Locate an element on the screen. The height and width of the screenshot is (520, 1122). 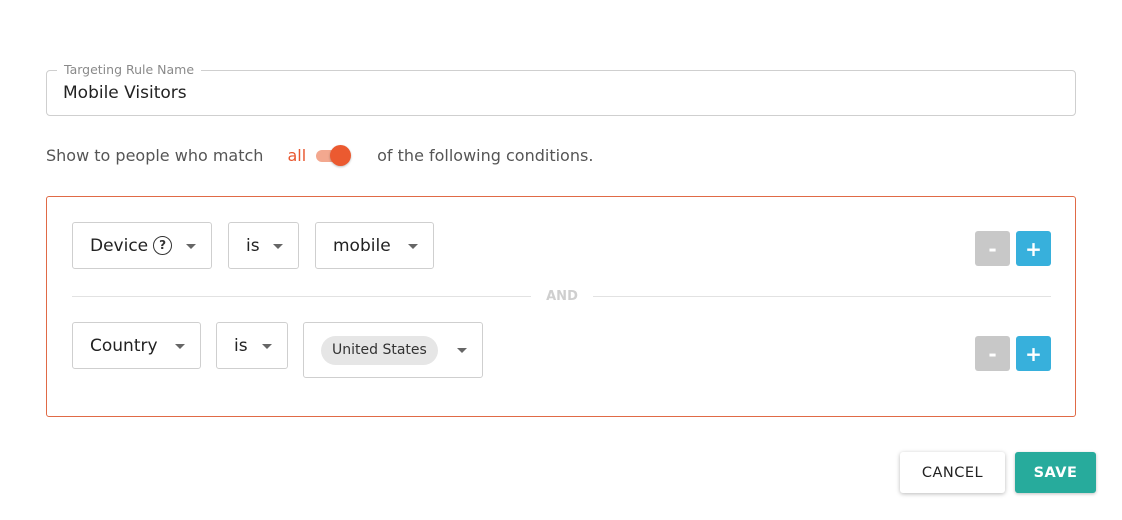
toggle-knob is located at coordinates (341, 155).